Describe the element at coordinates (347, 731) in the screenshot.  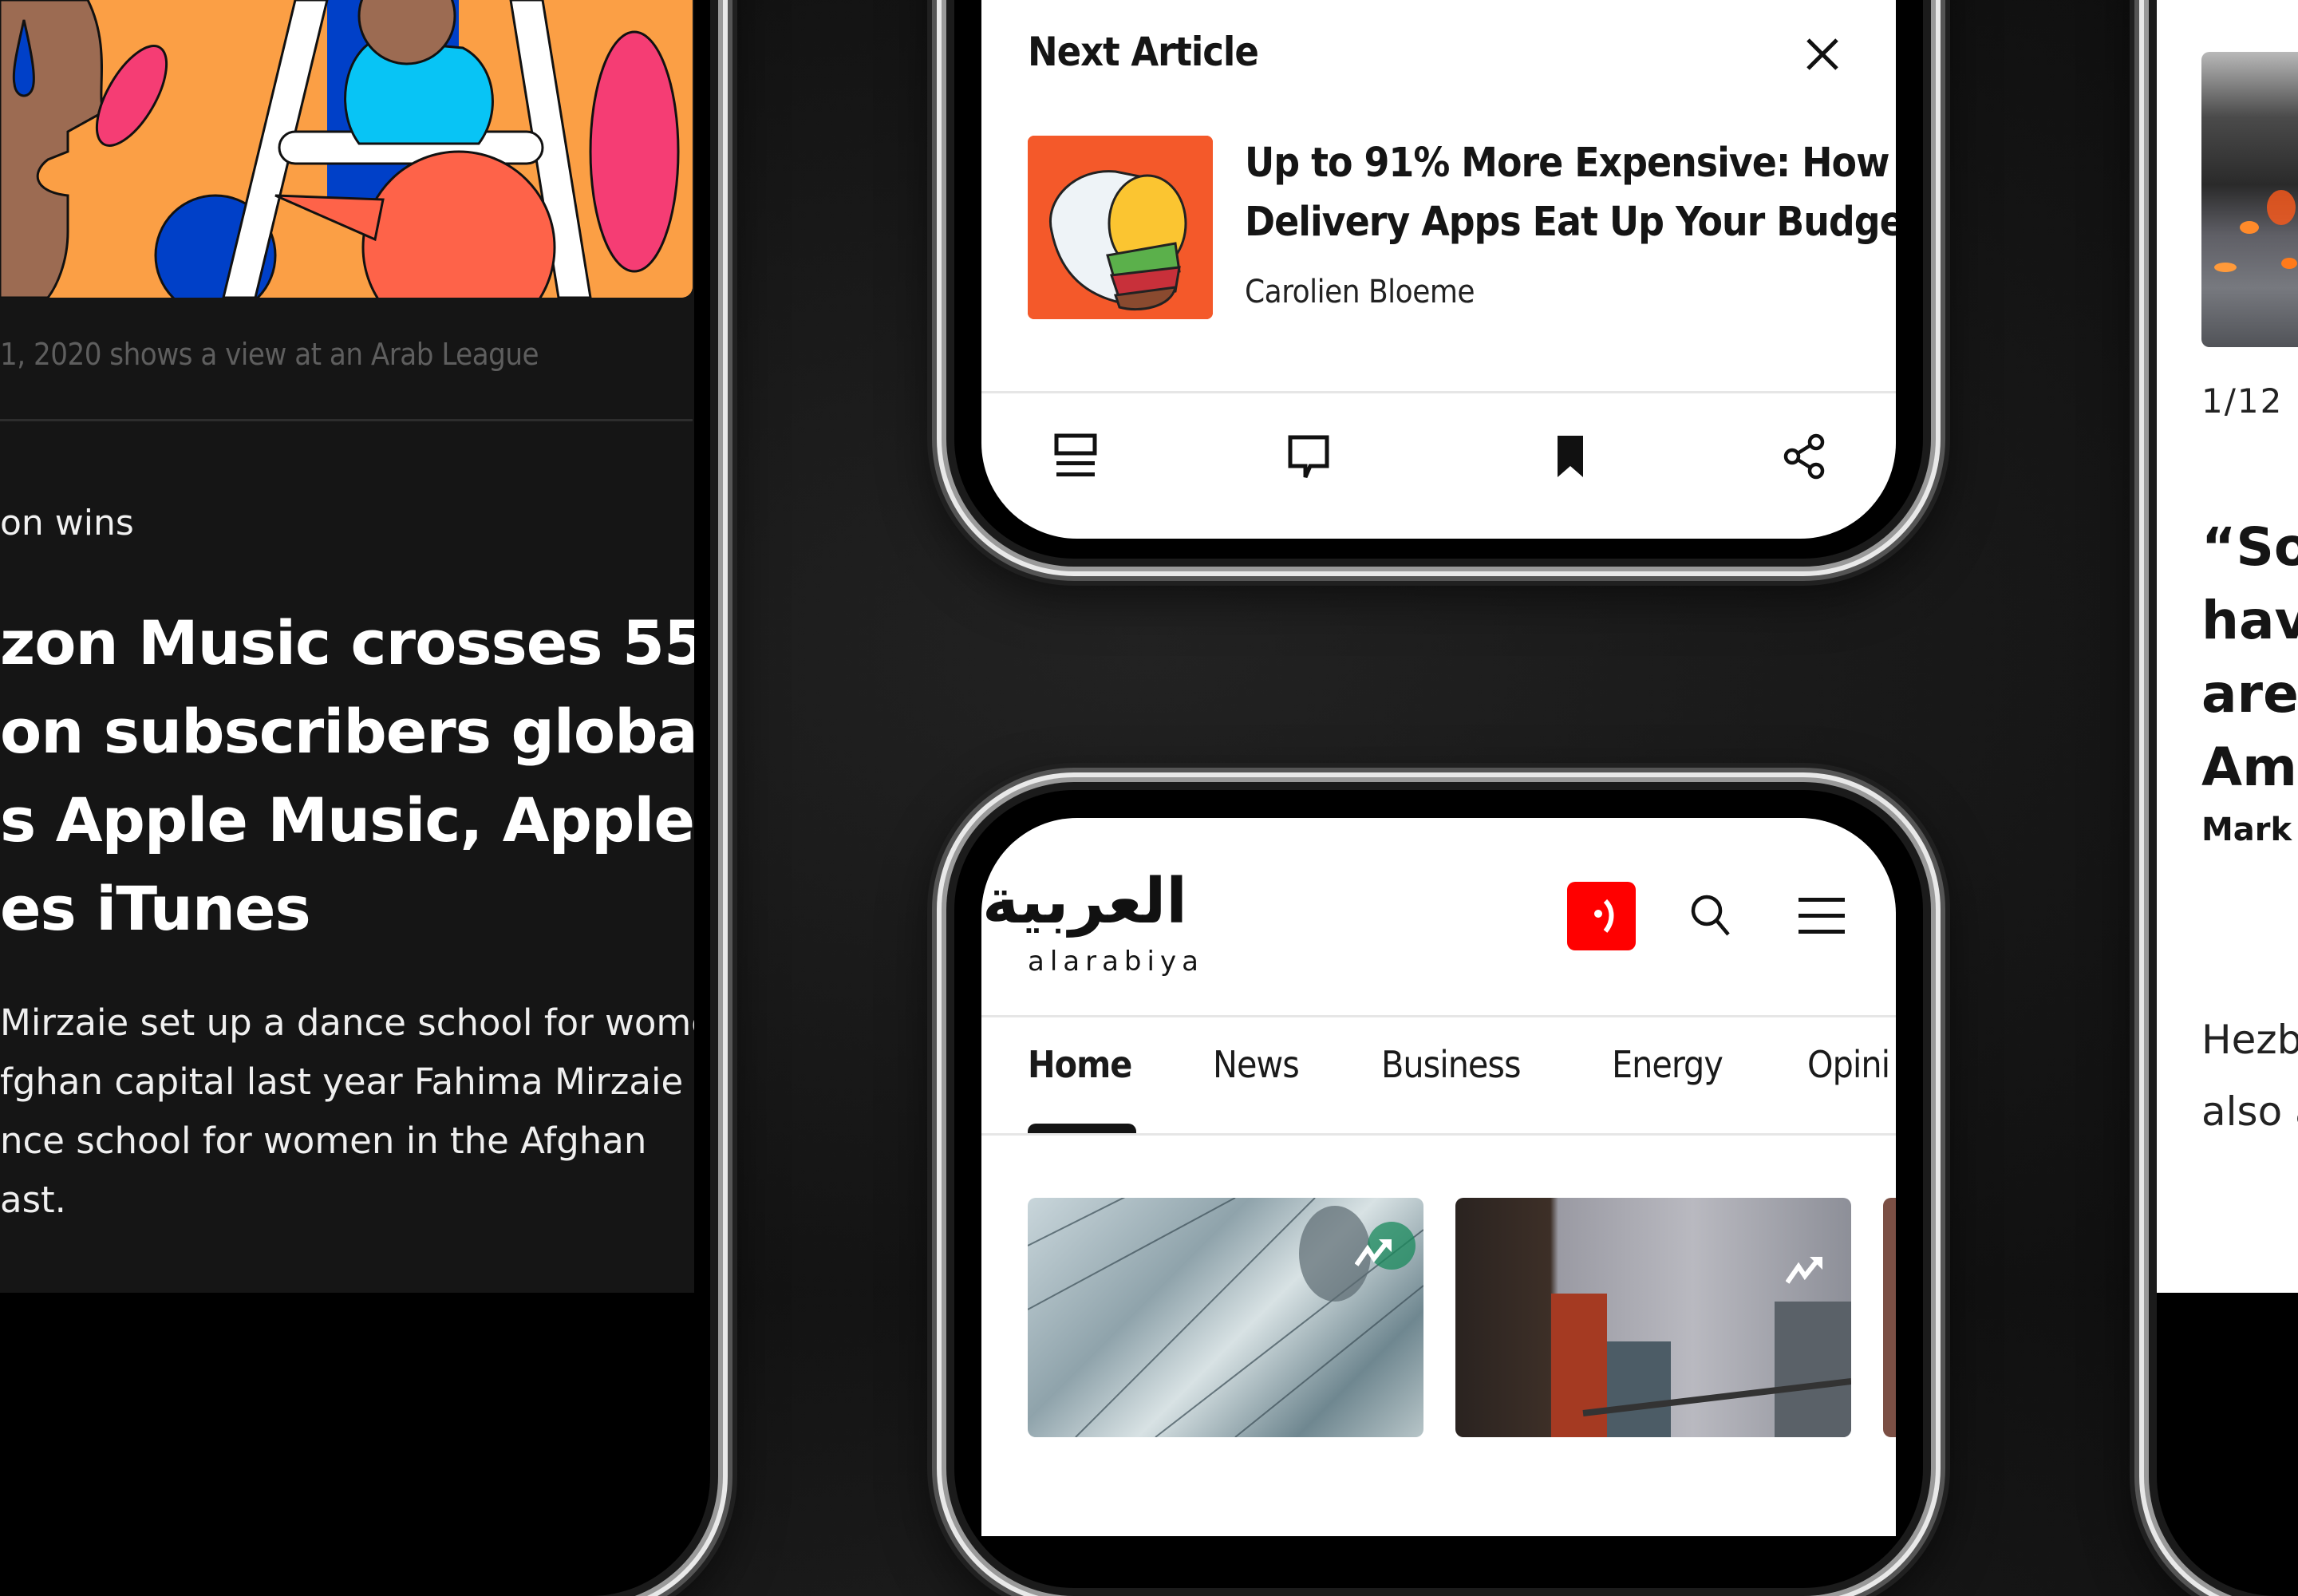
I see `headline-line: on subscribers globally,` at that location.